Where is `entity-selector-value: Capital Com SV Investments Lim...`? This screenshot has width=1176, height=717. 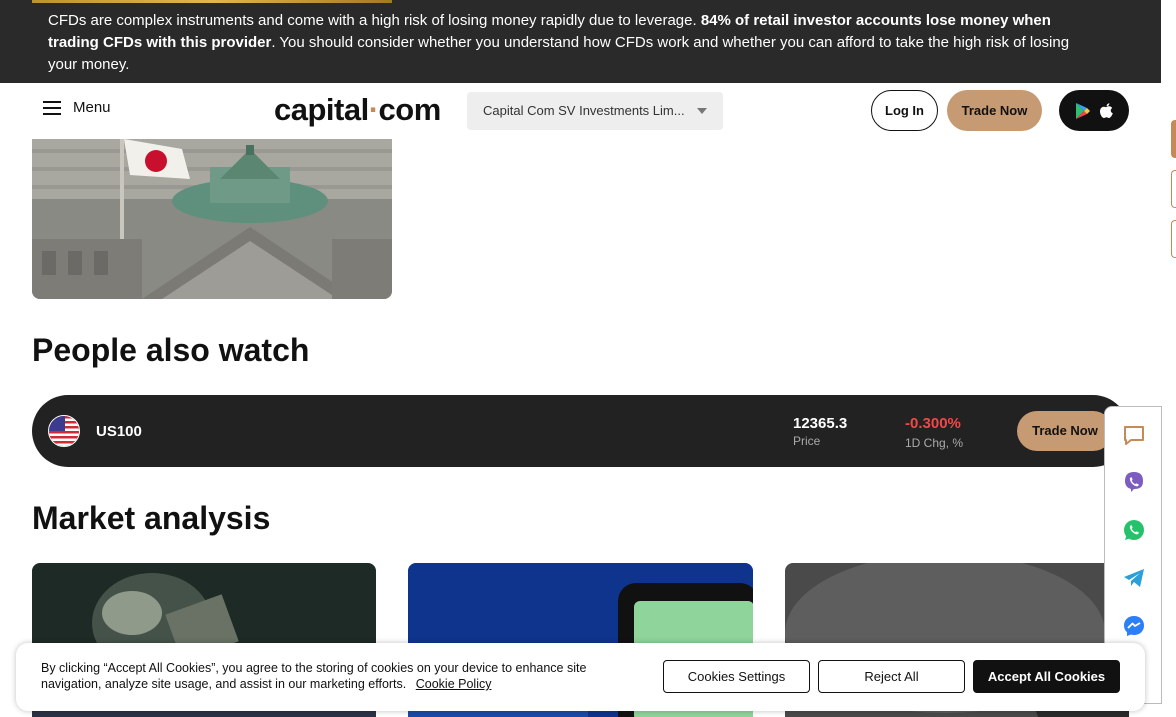
entity-selector-value: Capital Com SV Investments Lim... is located at coordinates (584, 110).